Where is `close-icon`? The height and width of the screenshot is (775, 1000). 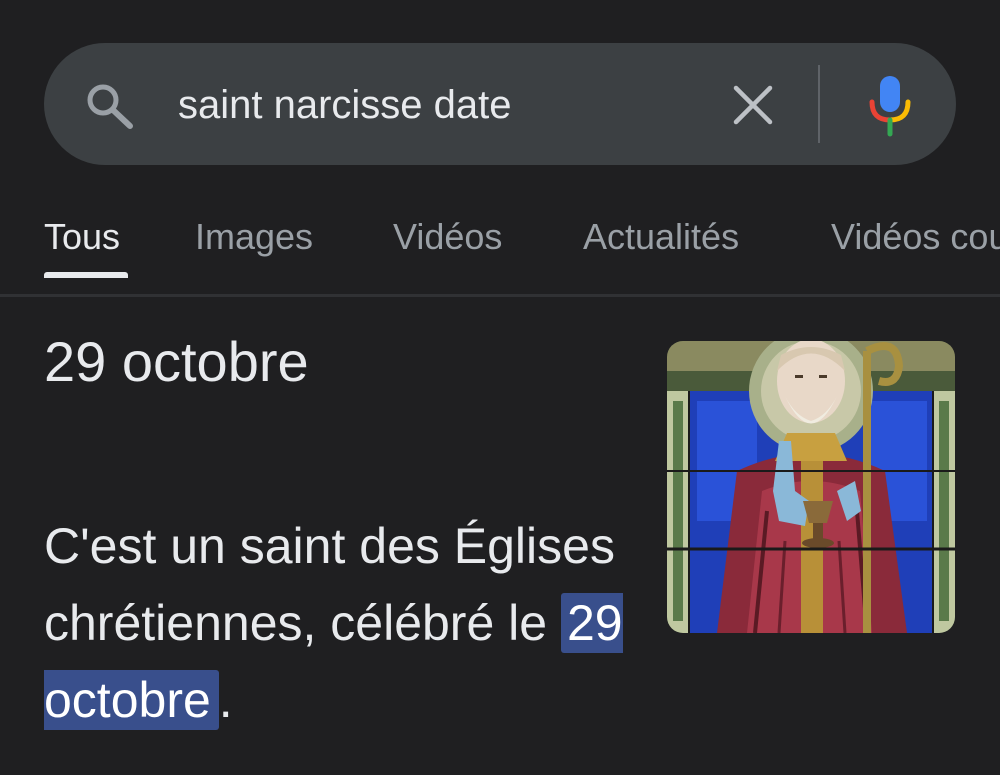 close-icon is located at coordinates (753, 105).